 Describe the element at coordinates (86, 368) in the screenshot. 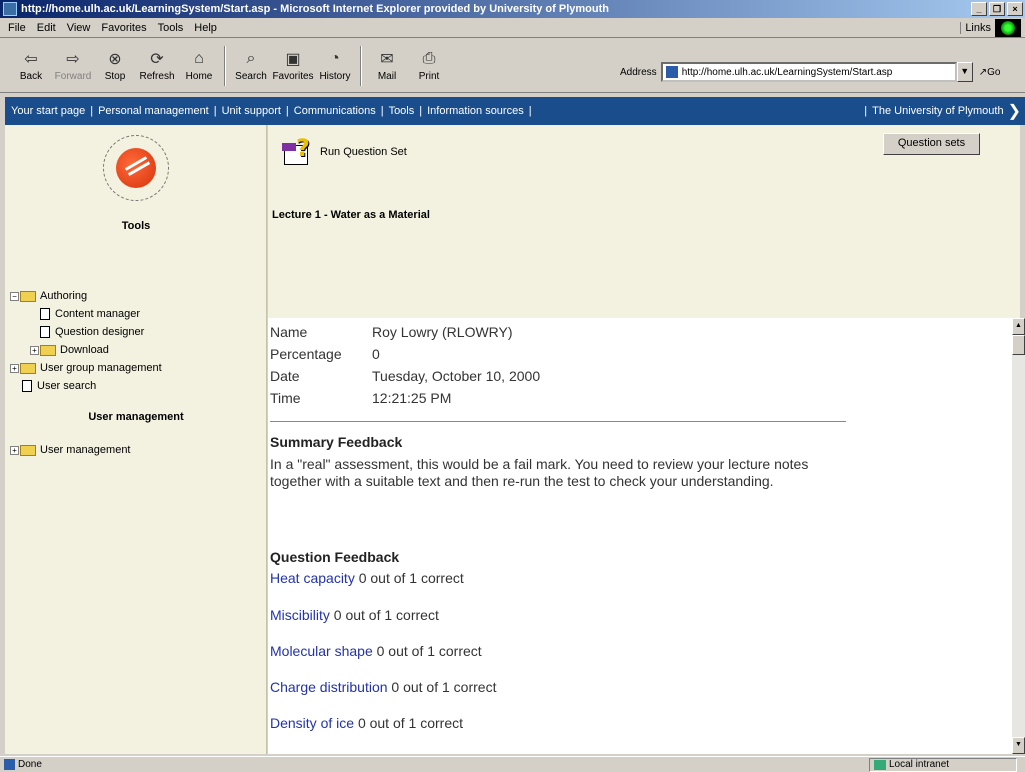

I see `tree-item-user-group-management: + User group management` at that location.